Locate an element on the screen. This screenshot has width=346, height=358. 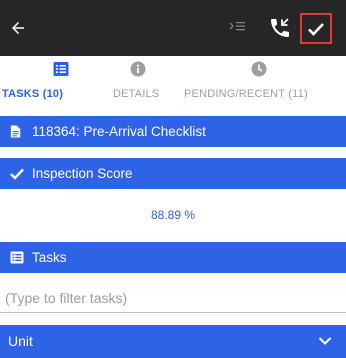
inspection-score-header: Inspection Score is located at coordinates (173, 173).